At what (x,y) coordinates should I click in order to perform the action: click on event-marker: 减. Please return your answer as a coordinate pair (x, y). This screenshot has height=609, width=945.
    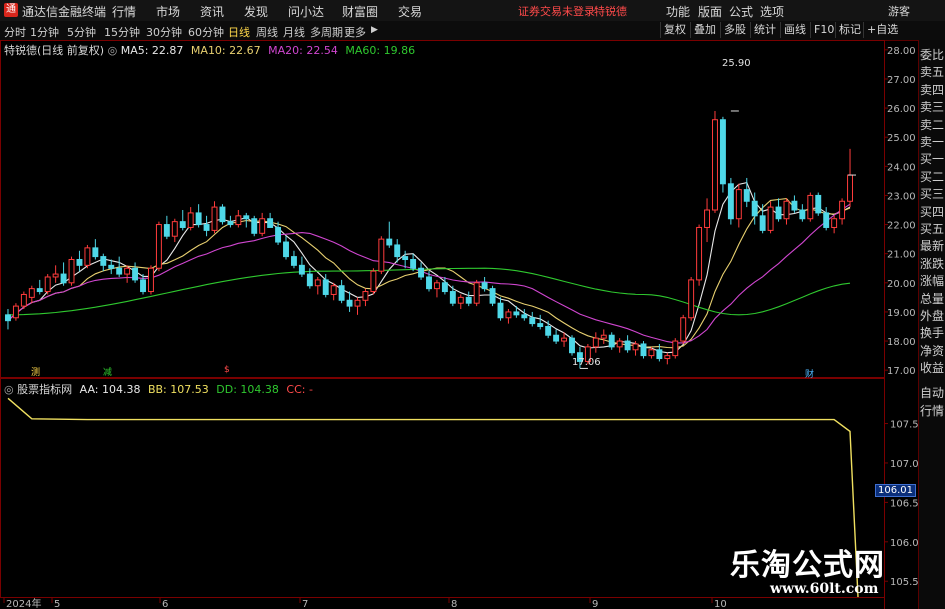
    Looking at the image, I should click on (107, 371).